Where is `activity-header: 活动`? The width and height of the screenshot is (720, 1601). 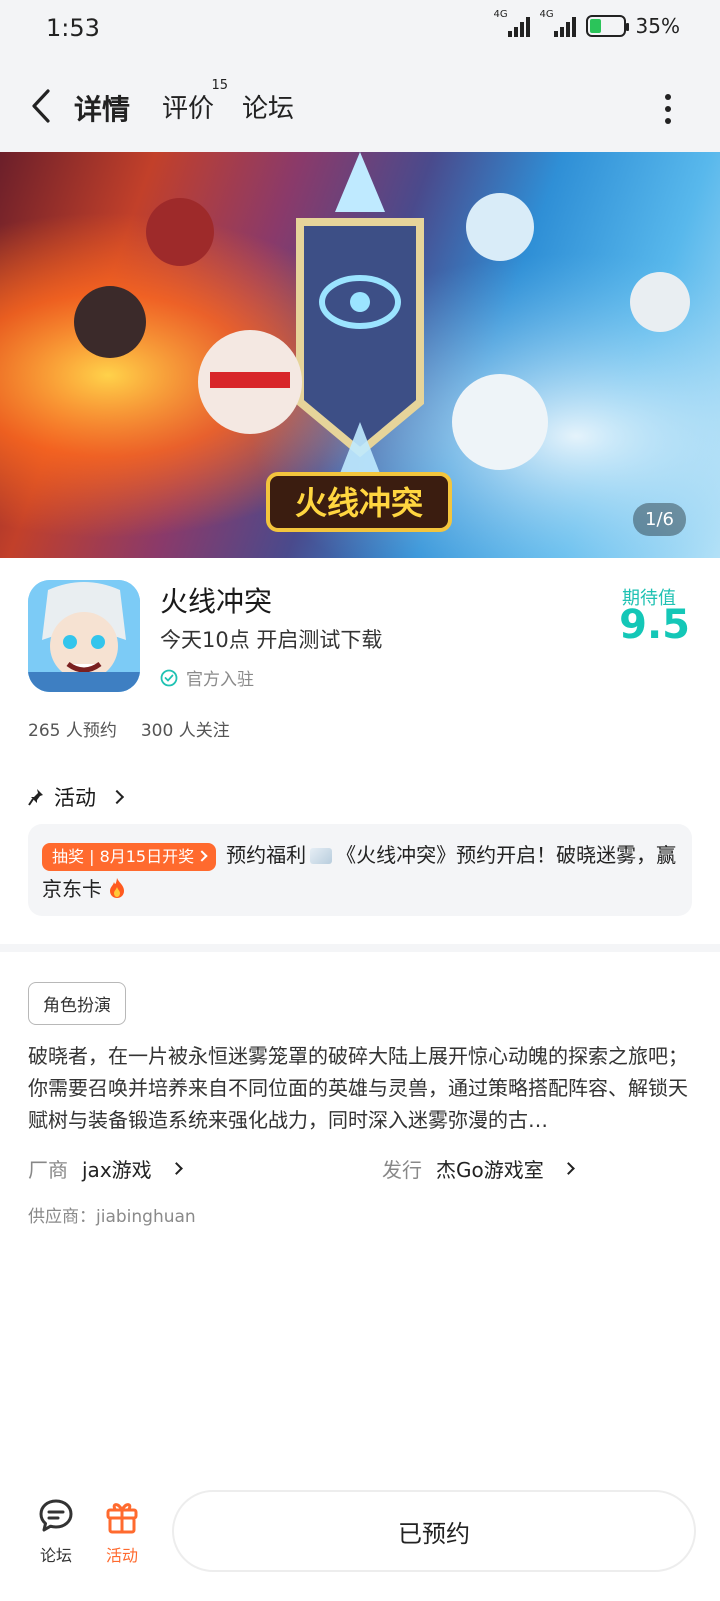 activity-header: 活动 is located at coordinates (76, 797).